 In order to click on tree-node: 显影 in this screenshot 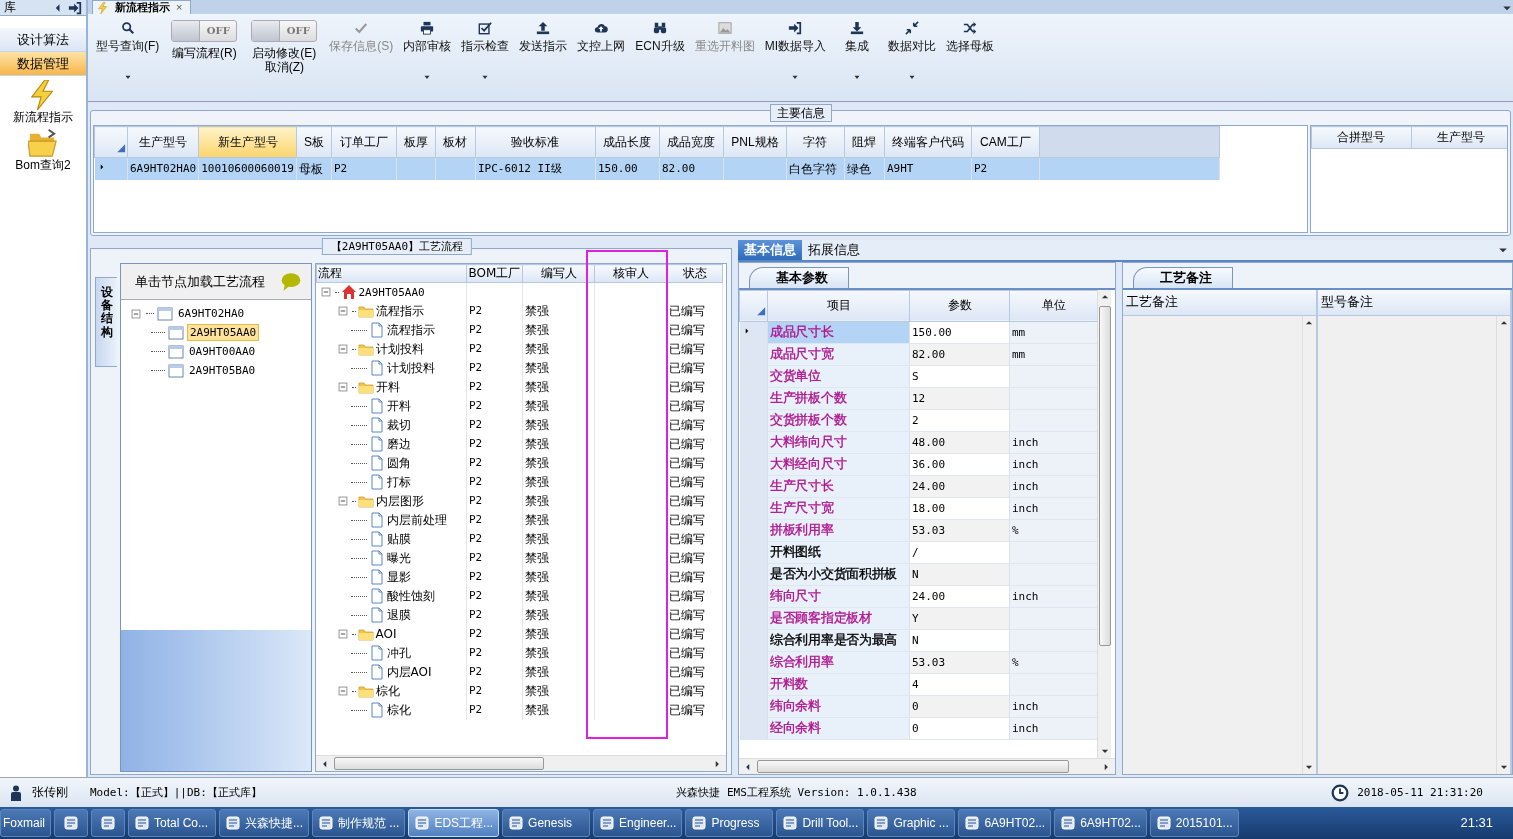, I will do `click(398, 577)`.